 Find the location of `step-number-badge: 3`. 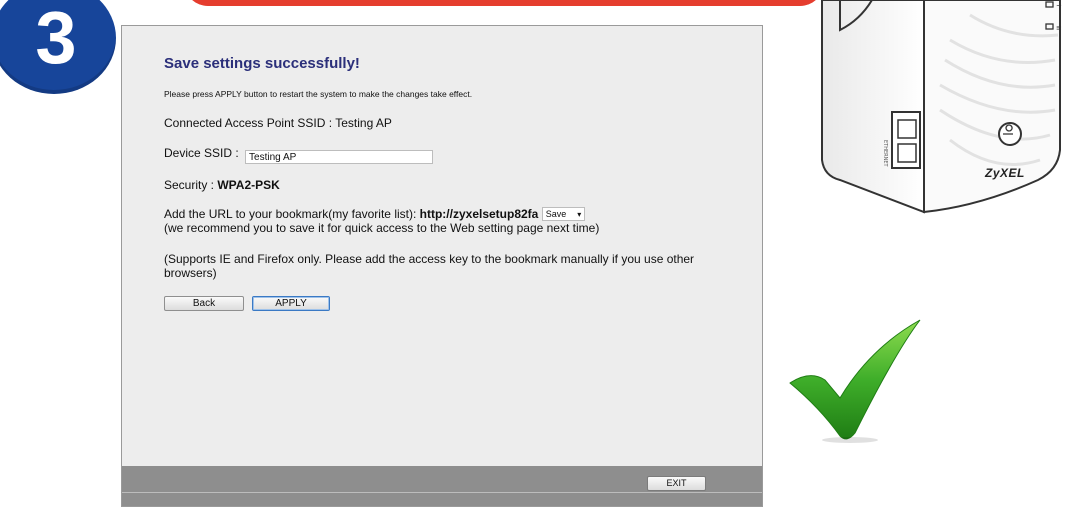

step-number-badge: 3 is located at coordinates (58, 47).